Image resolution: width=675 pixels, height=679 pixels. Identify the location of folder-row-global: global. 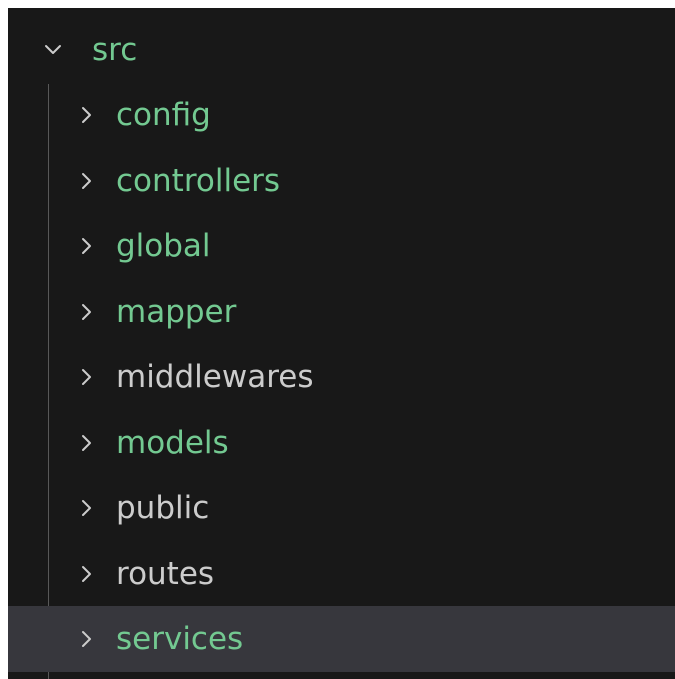
(341, 246).